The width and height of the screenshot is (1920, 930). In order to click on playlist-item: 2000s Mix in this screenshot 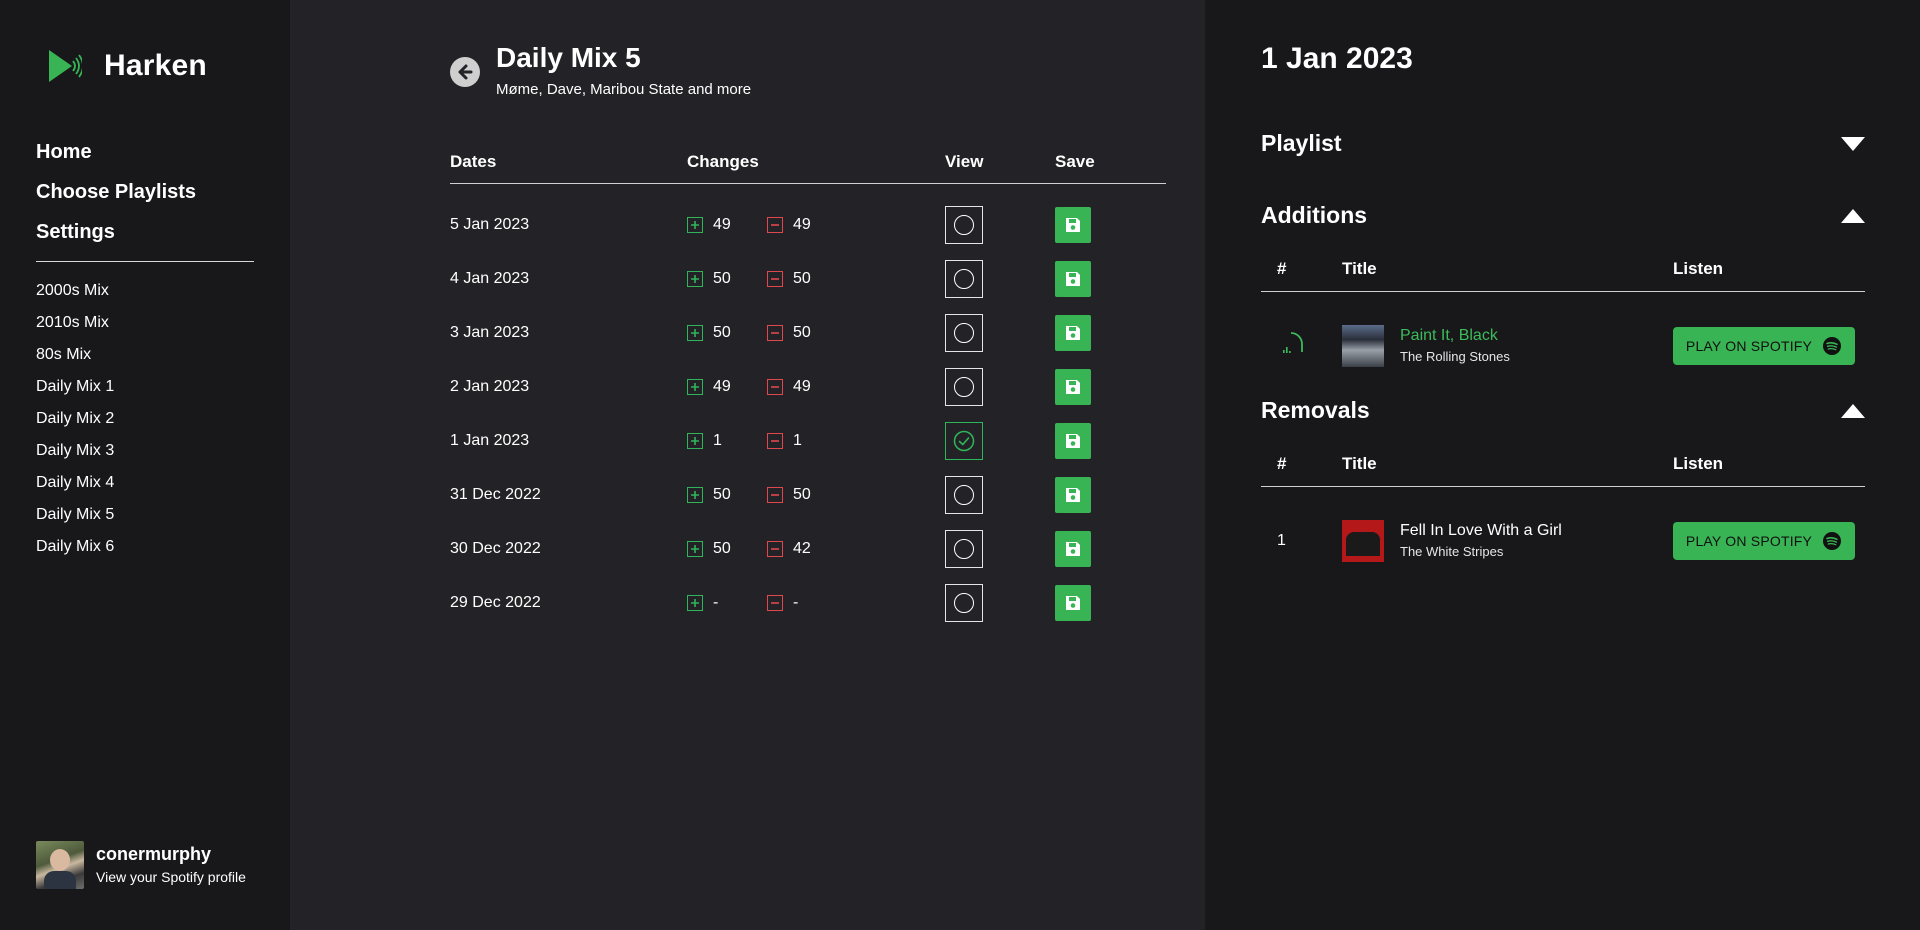, I will do `click(75, 296)`.